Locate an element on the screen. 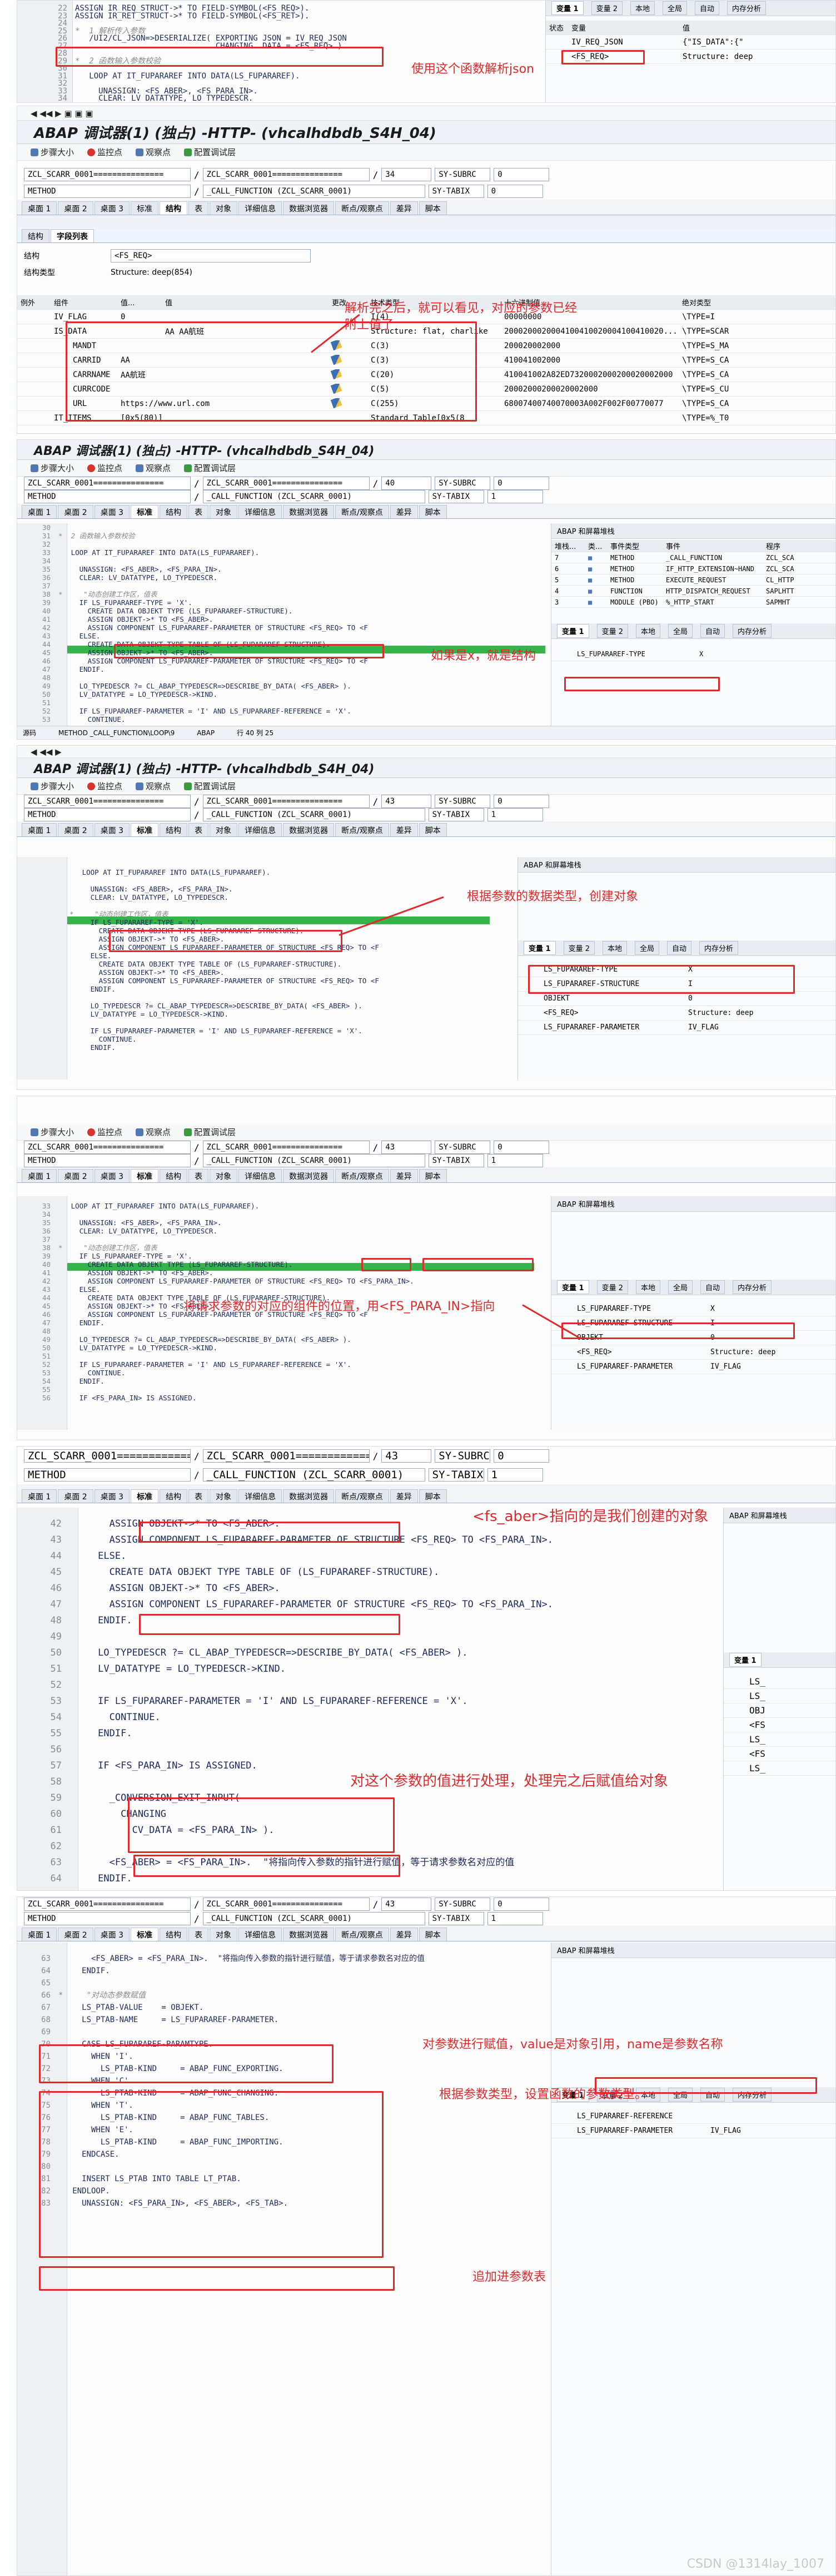 Image resolution: width=836 pixels, height=2576 pixels. variable-row: <FS_REQ> Structure: deep is located at coordinates (693, 1353).